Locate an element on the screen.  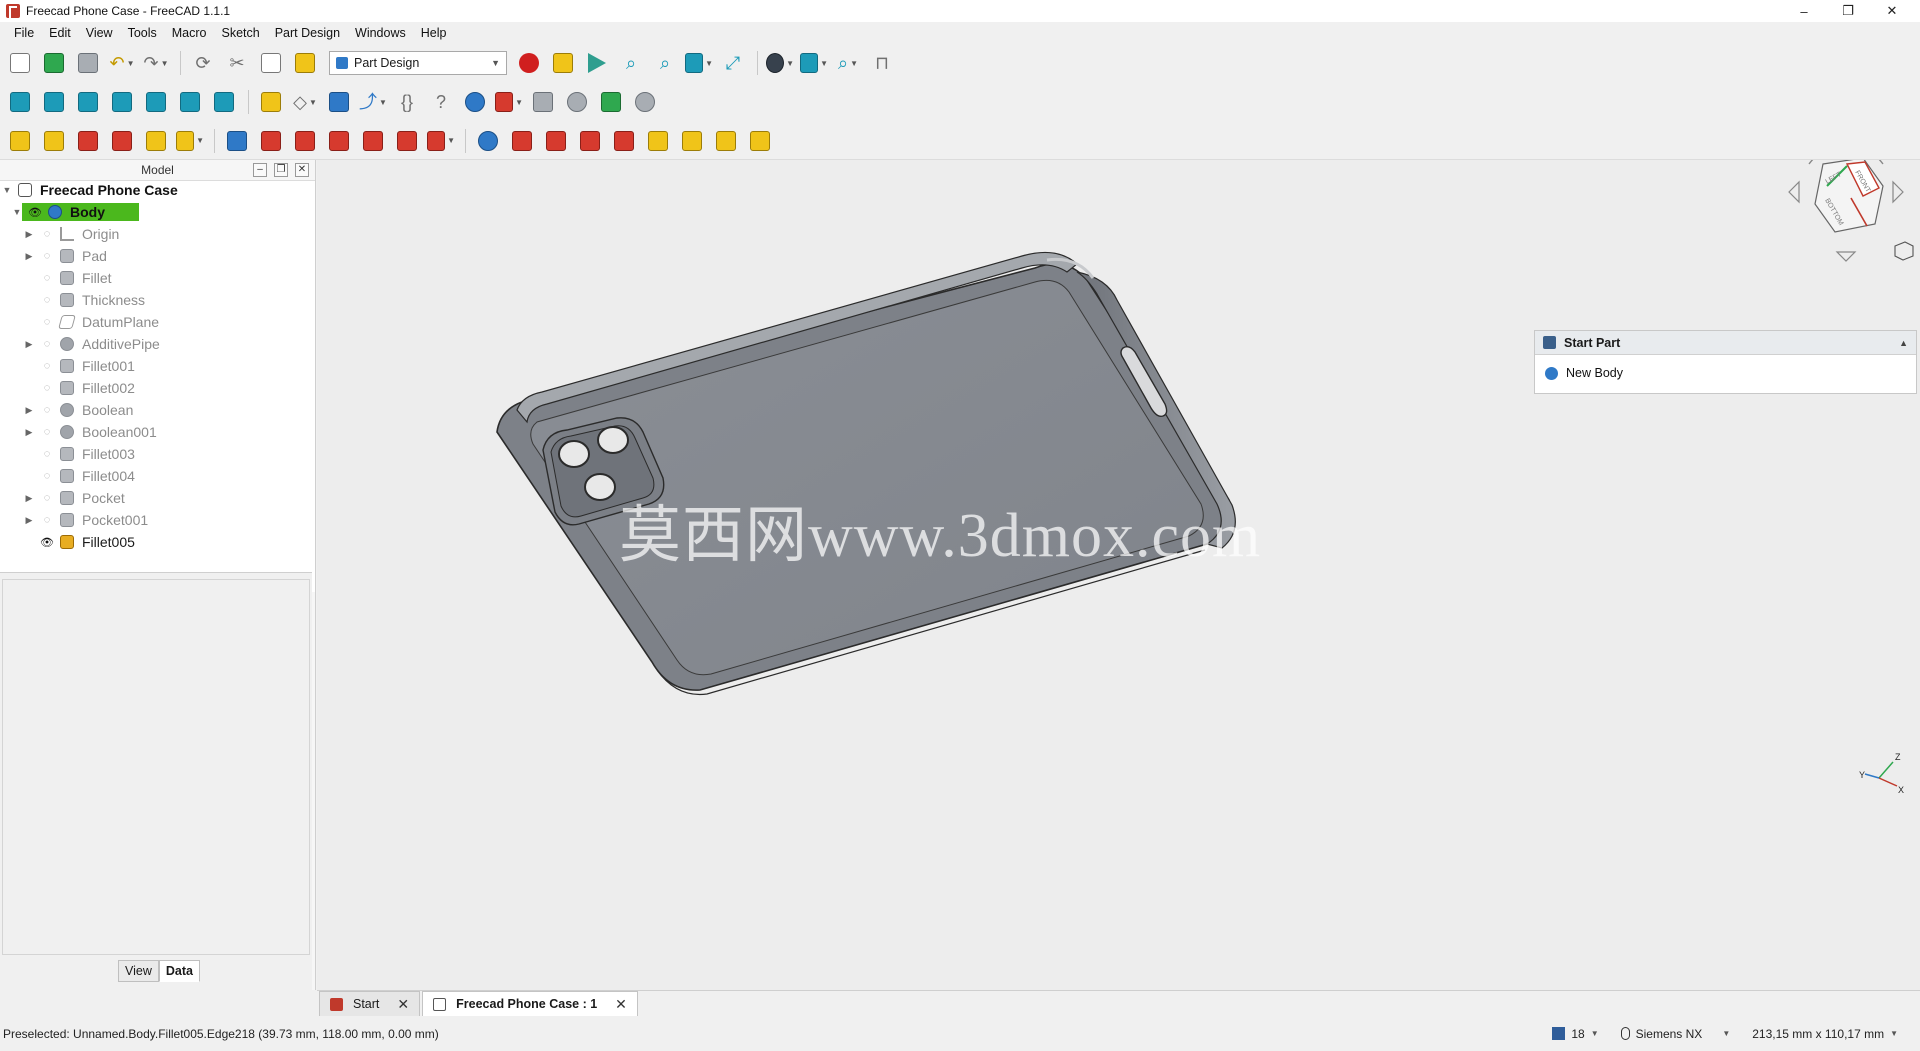
maximize-button: ❐ is located at coordinates (1848, 11).